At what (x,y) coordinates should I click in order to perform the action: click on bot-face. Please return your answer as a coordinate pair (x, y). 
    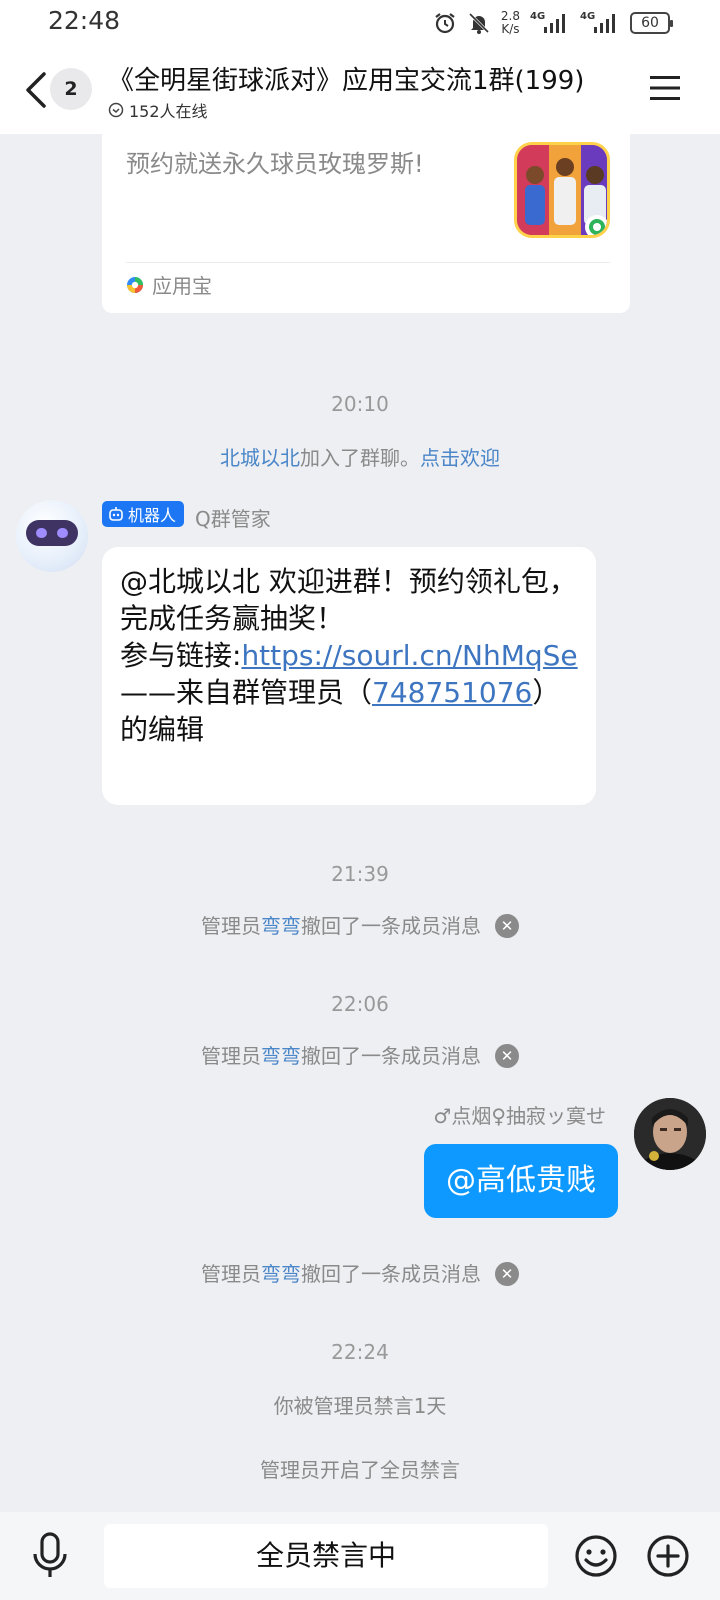
    Looking at the image, I should click on (52, 533).